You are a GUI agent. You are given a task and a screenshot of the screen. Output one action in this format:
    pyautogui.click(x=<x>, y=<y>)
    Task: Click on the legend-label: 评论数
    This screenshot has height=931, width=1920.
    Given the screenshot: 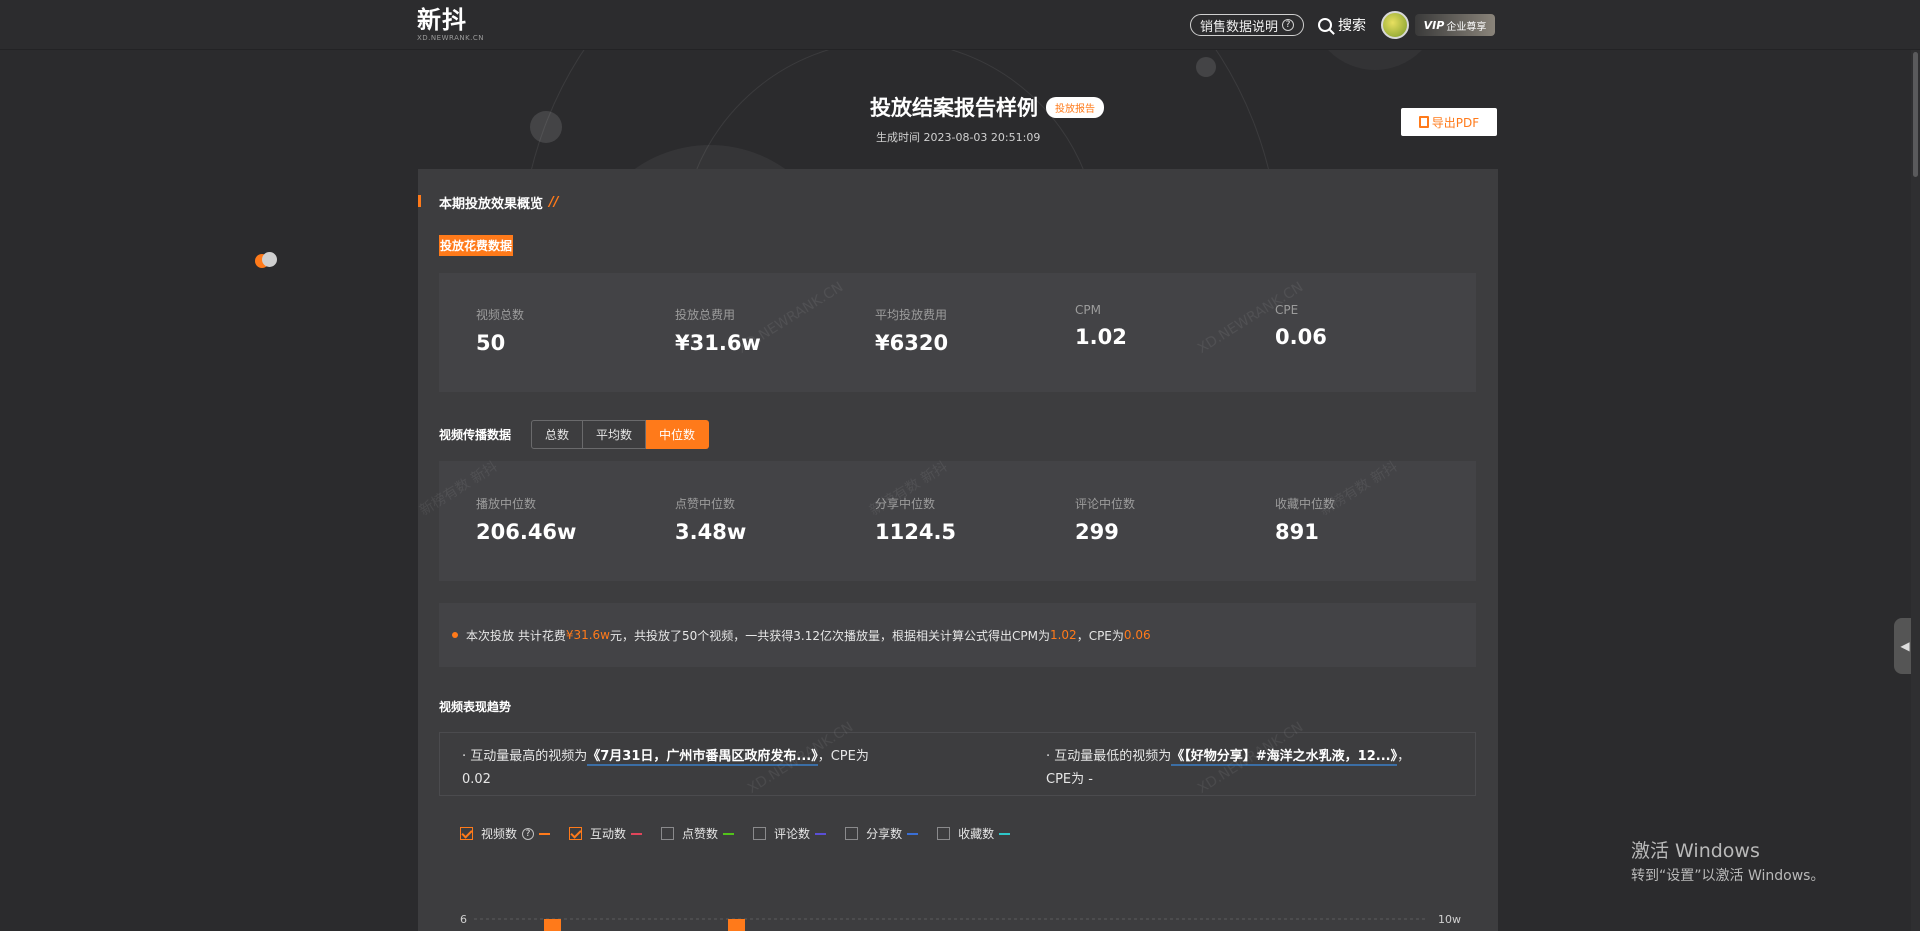 What is the action you would take?
    pyautogui.click(x=792, y=834)
    